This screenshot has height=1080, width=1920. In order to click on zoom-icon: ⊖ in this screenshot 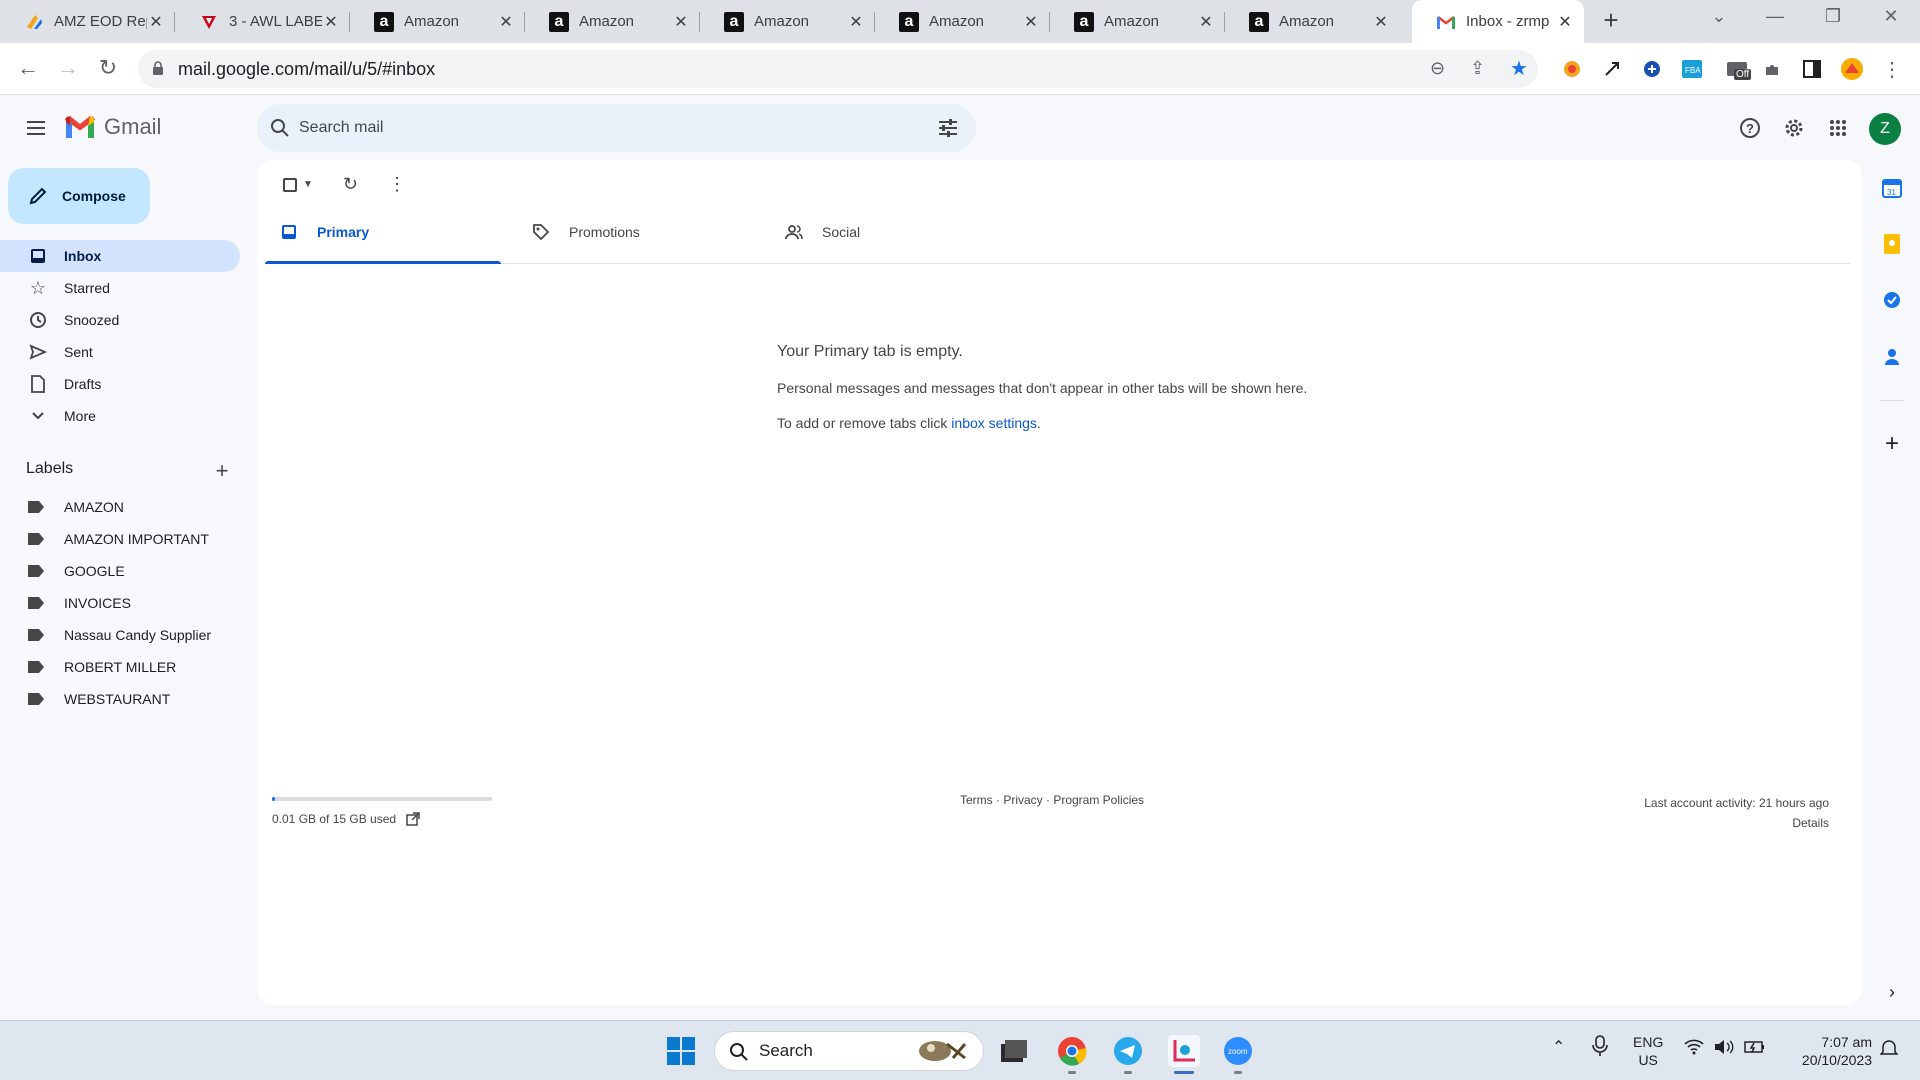, I will do `click(1437, 68)`.